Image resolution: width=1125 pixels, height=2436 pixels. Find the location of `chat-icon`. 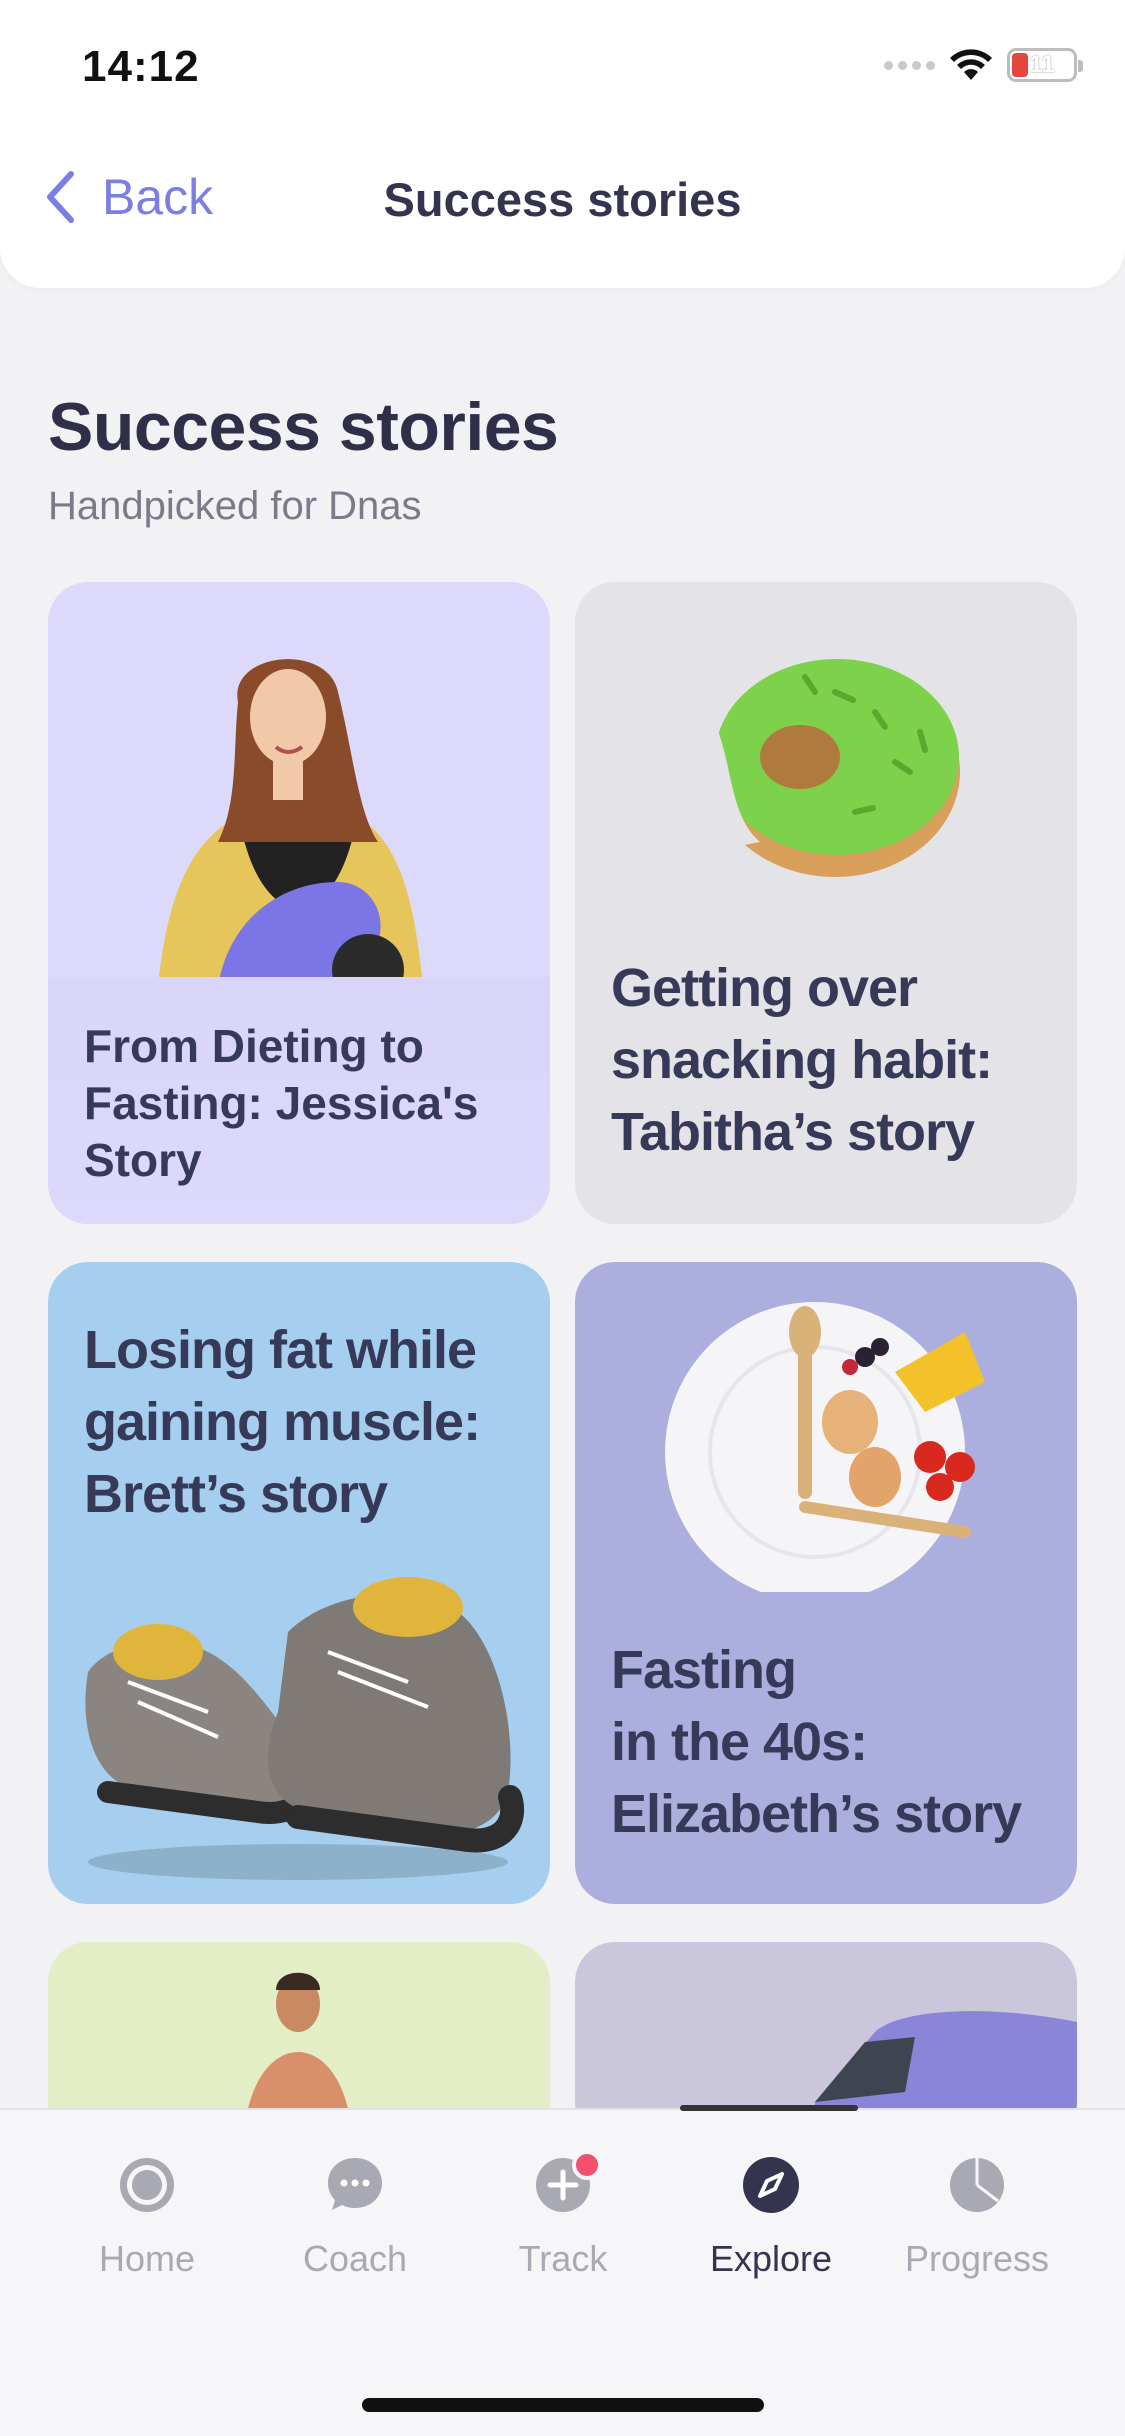

chat-icon is located at coordinates (355, 2184).